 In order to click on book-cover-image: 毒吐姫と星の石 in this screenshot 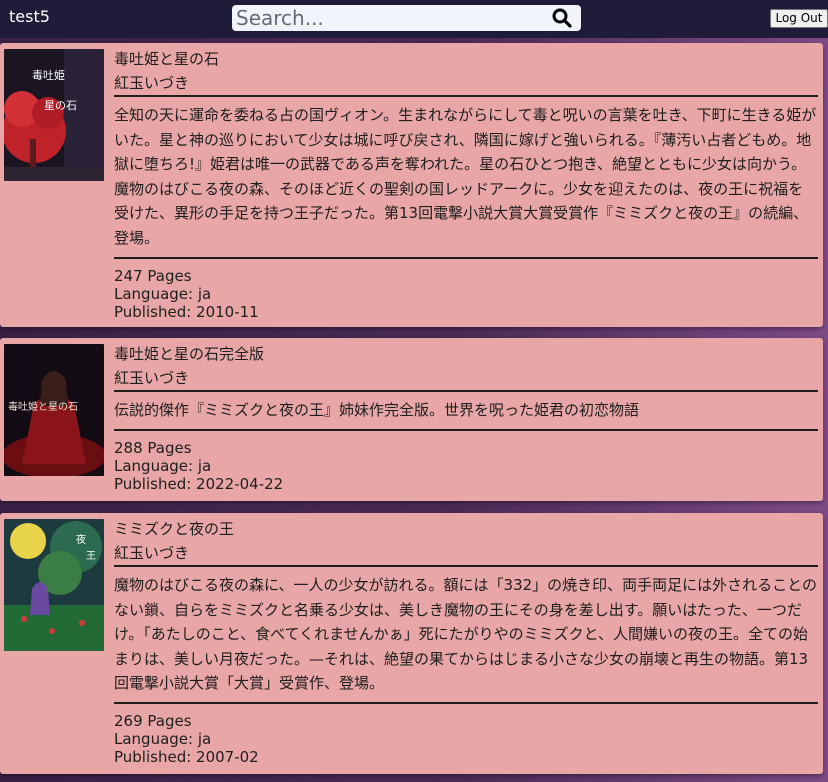, I will do `click(54, 410)`.